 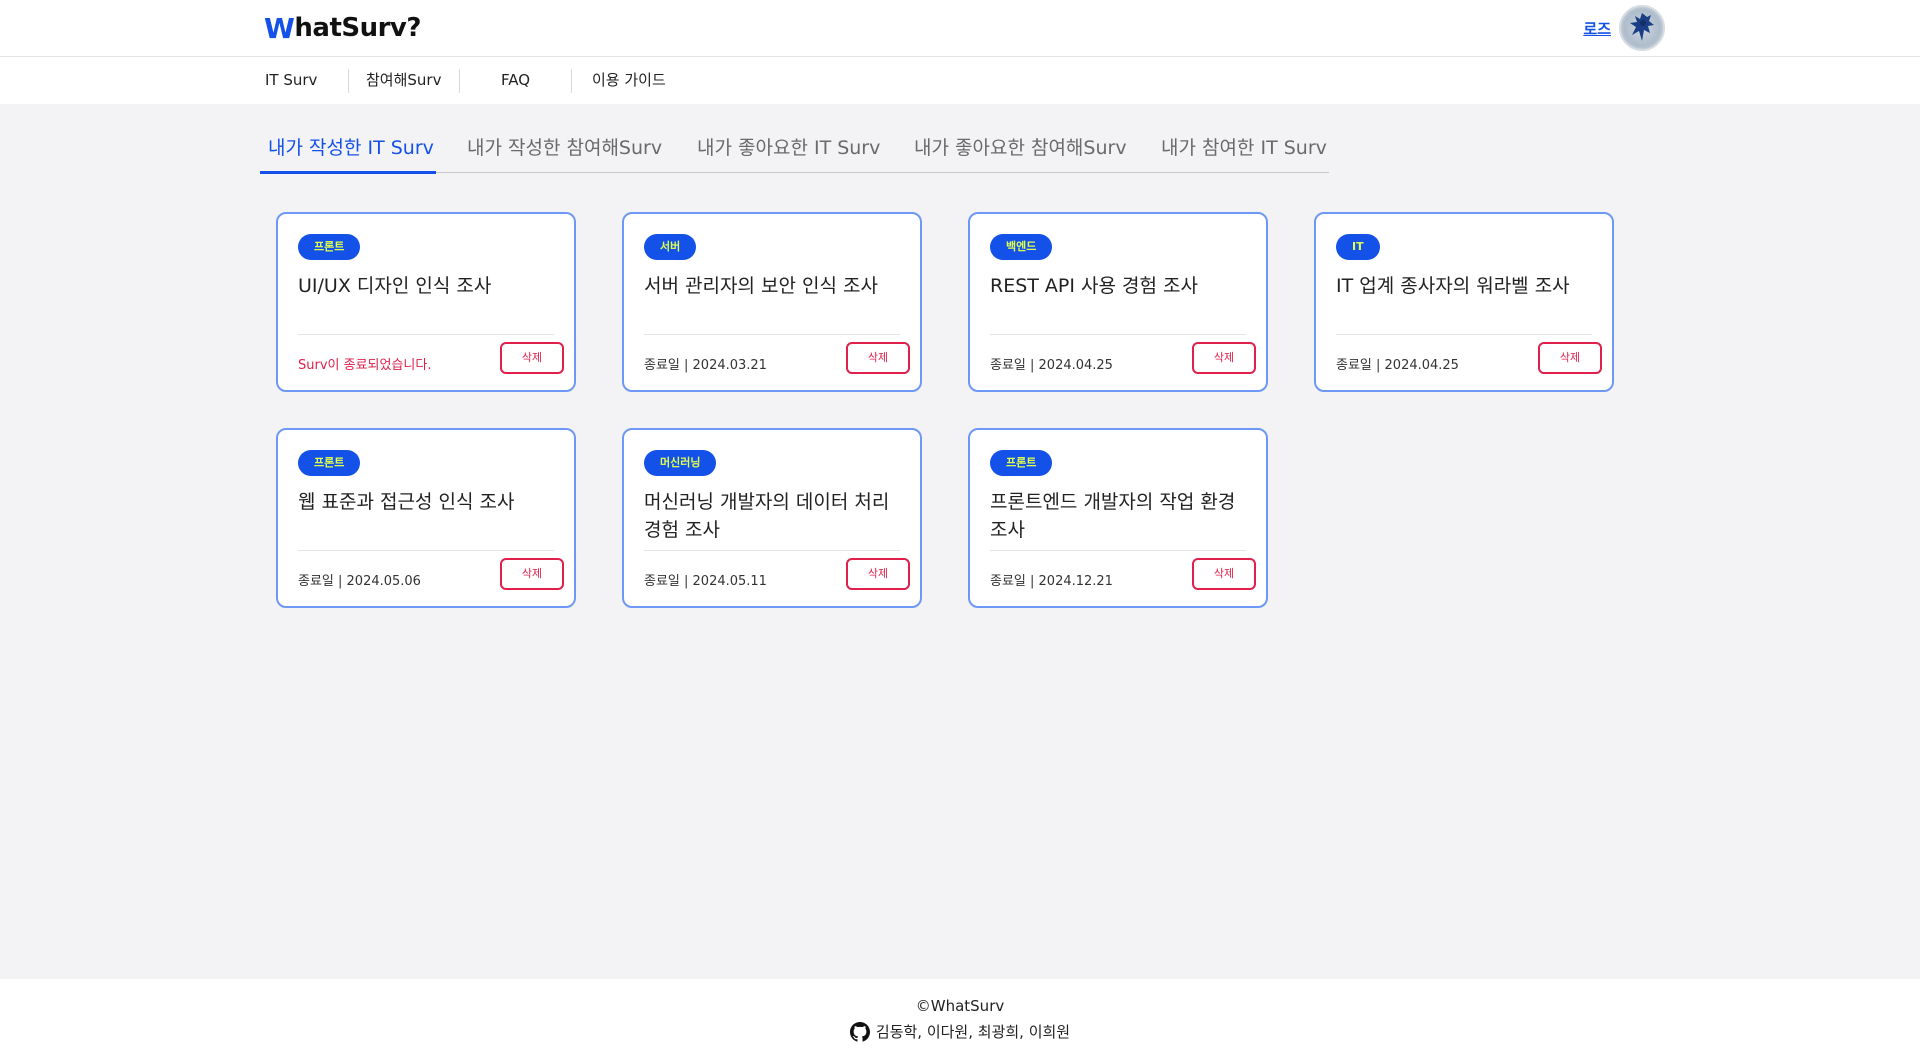 I want to click on tab-my-it-surv: 내가 작성한 IT Surv, so click(x=351, y=149).